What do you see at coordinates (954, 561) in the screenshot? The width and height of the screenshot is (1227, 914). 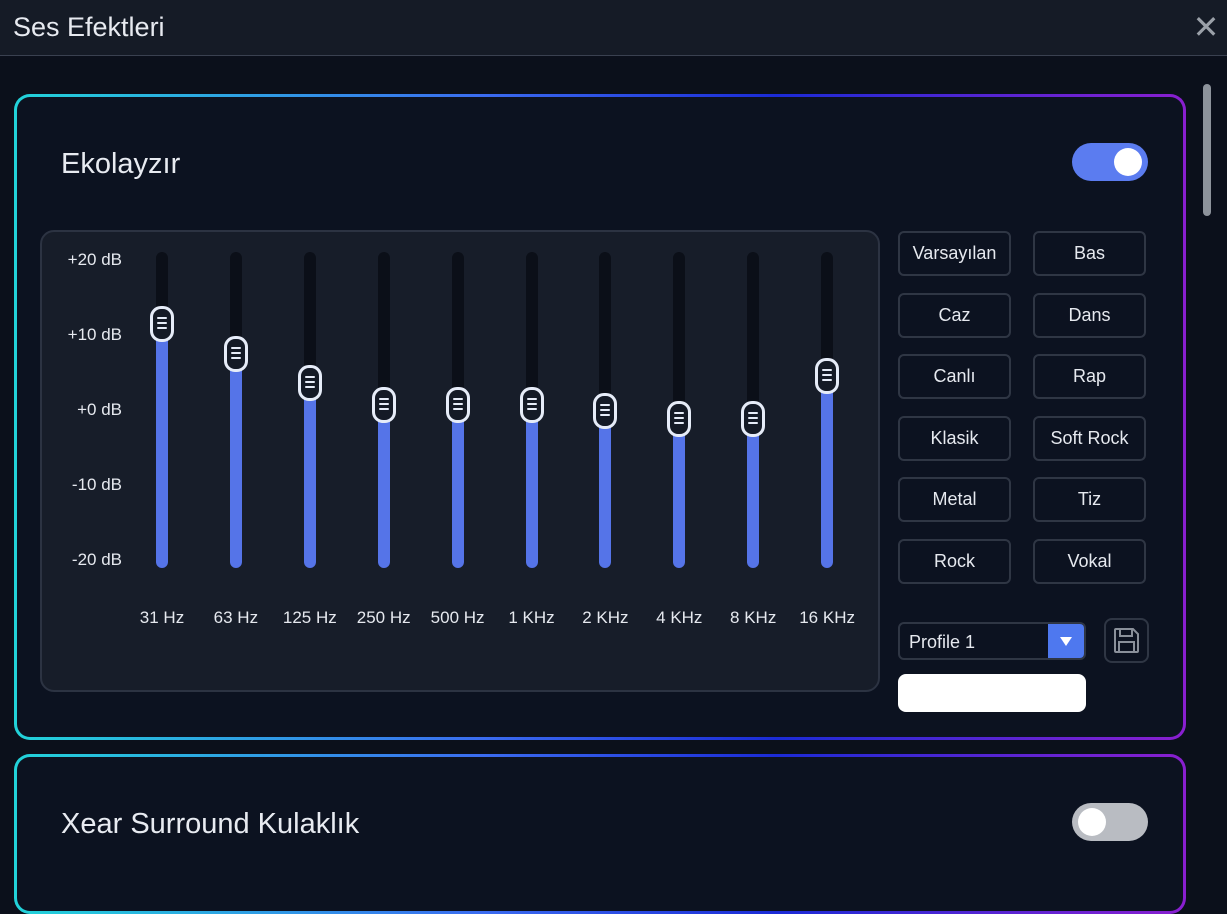 I see `preset-button: Rock` at bounding box center [954, 561].